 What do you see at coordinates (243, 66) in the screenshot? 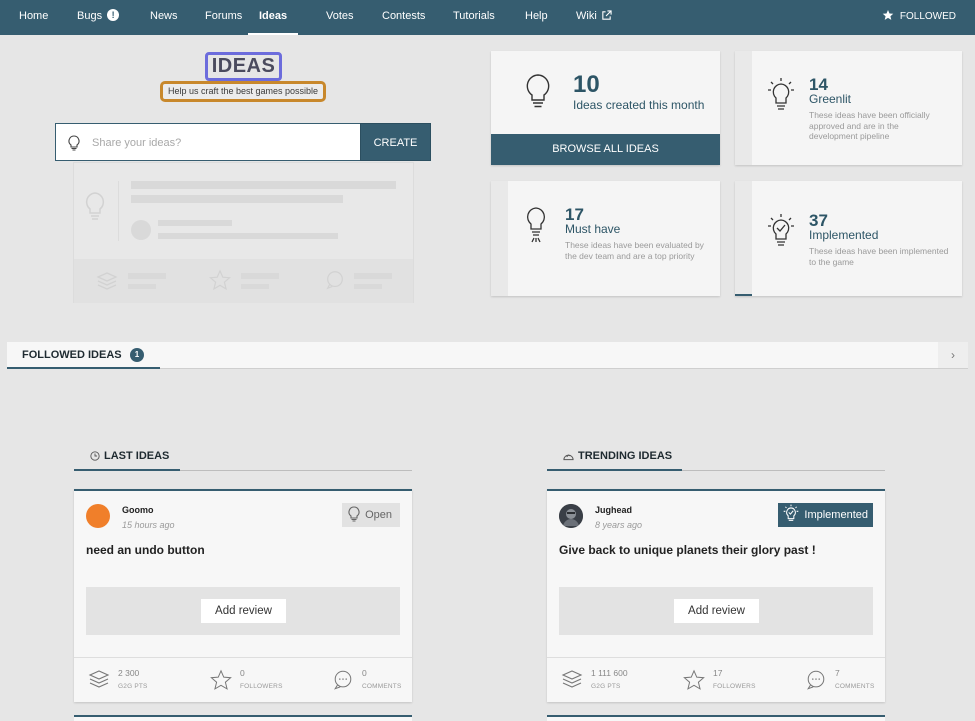
I see `ideas-logo: IDEAS` at bounding box center [243, 66].